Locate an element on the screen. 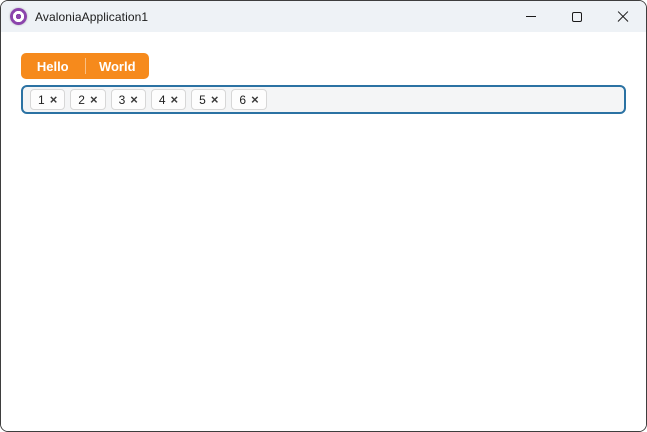 Image resolution: width=647 pixels, height=432 pixels. minimize-button is located at coordinates (531, 16).